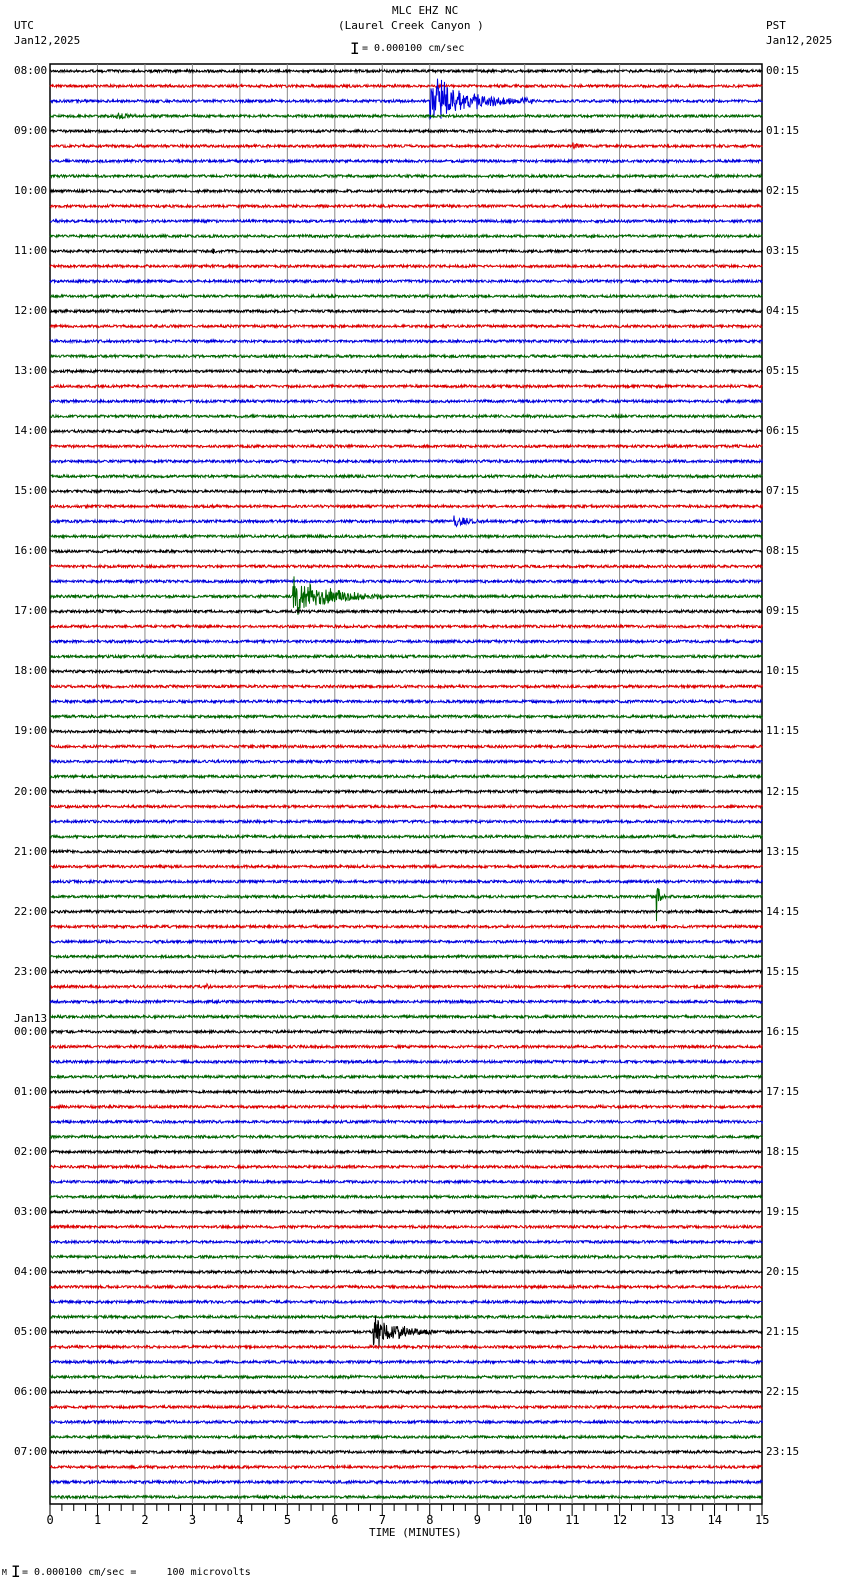  Describe the element at coordinates (31, 1091) in the screenshot. I see `left-time-label: 01:00` at that location.